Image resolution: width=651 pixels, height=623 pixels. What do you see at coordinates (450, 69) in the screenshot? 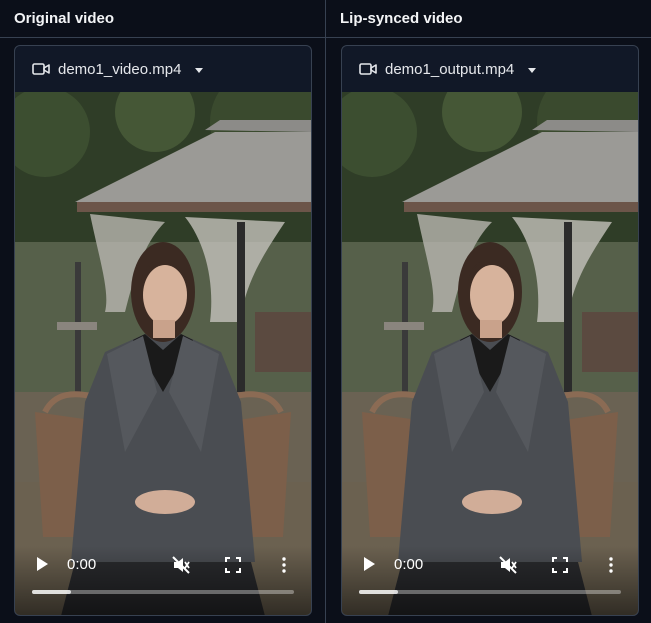
I see `file-name: demo1_output.mp4` at bounding box center [450, 69].